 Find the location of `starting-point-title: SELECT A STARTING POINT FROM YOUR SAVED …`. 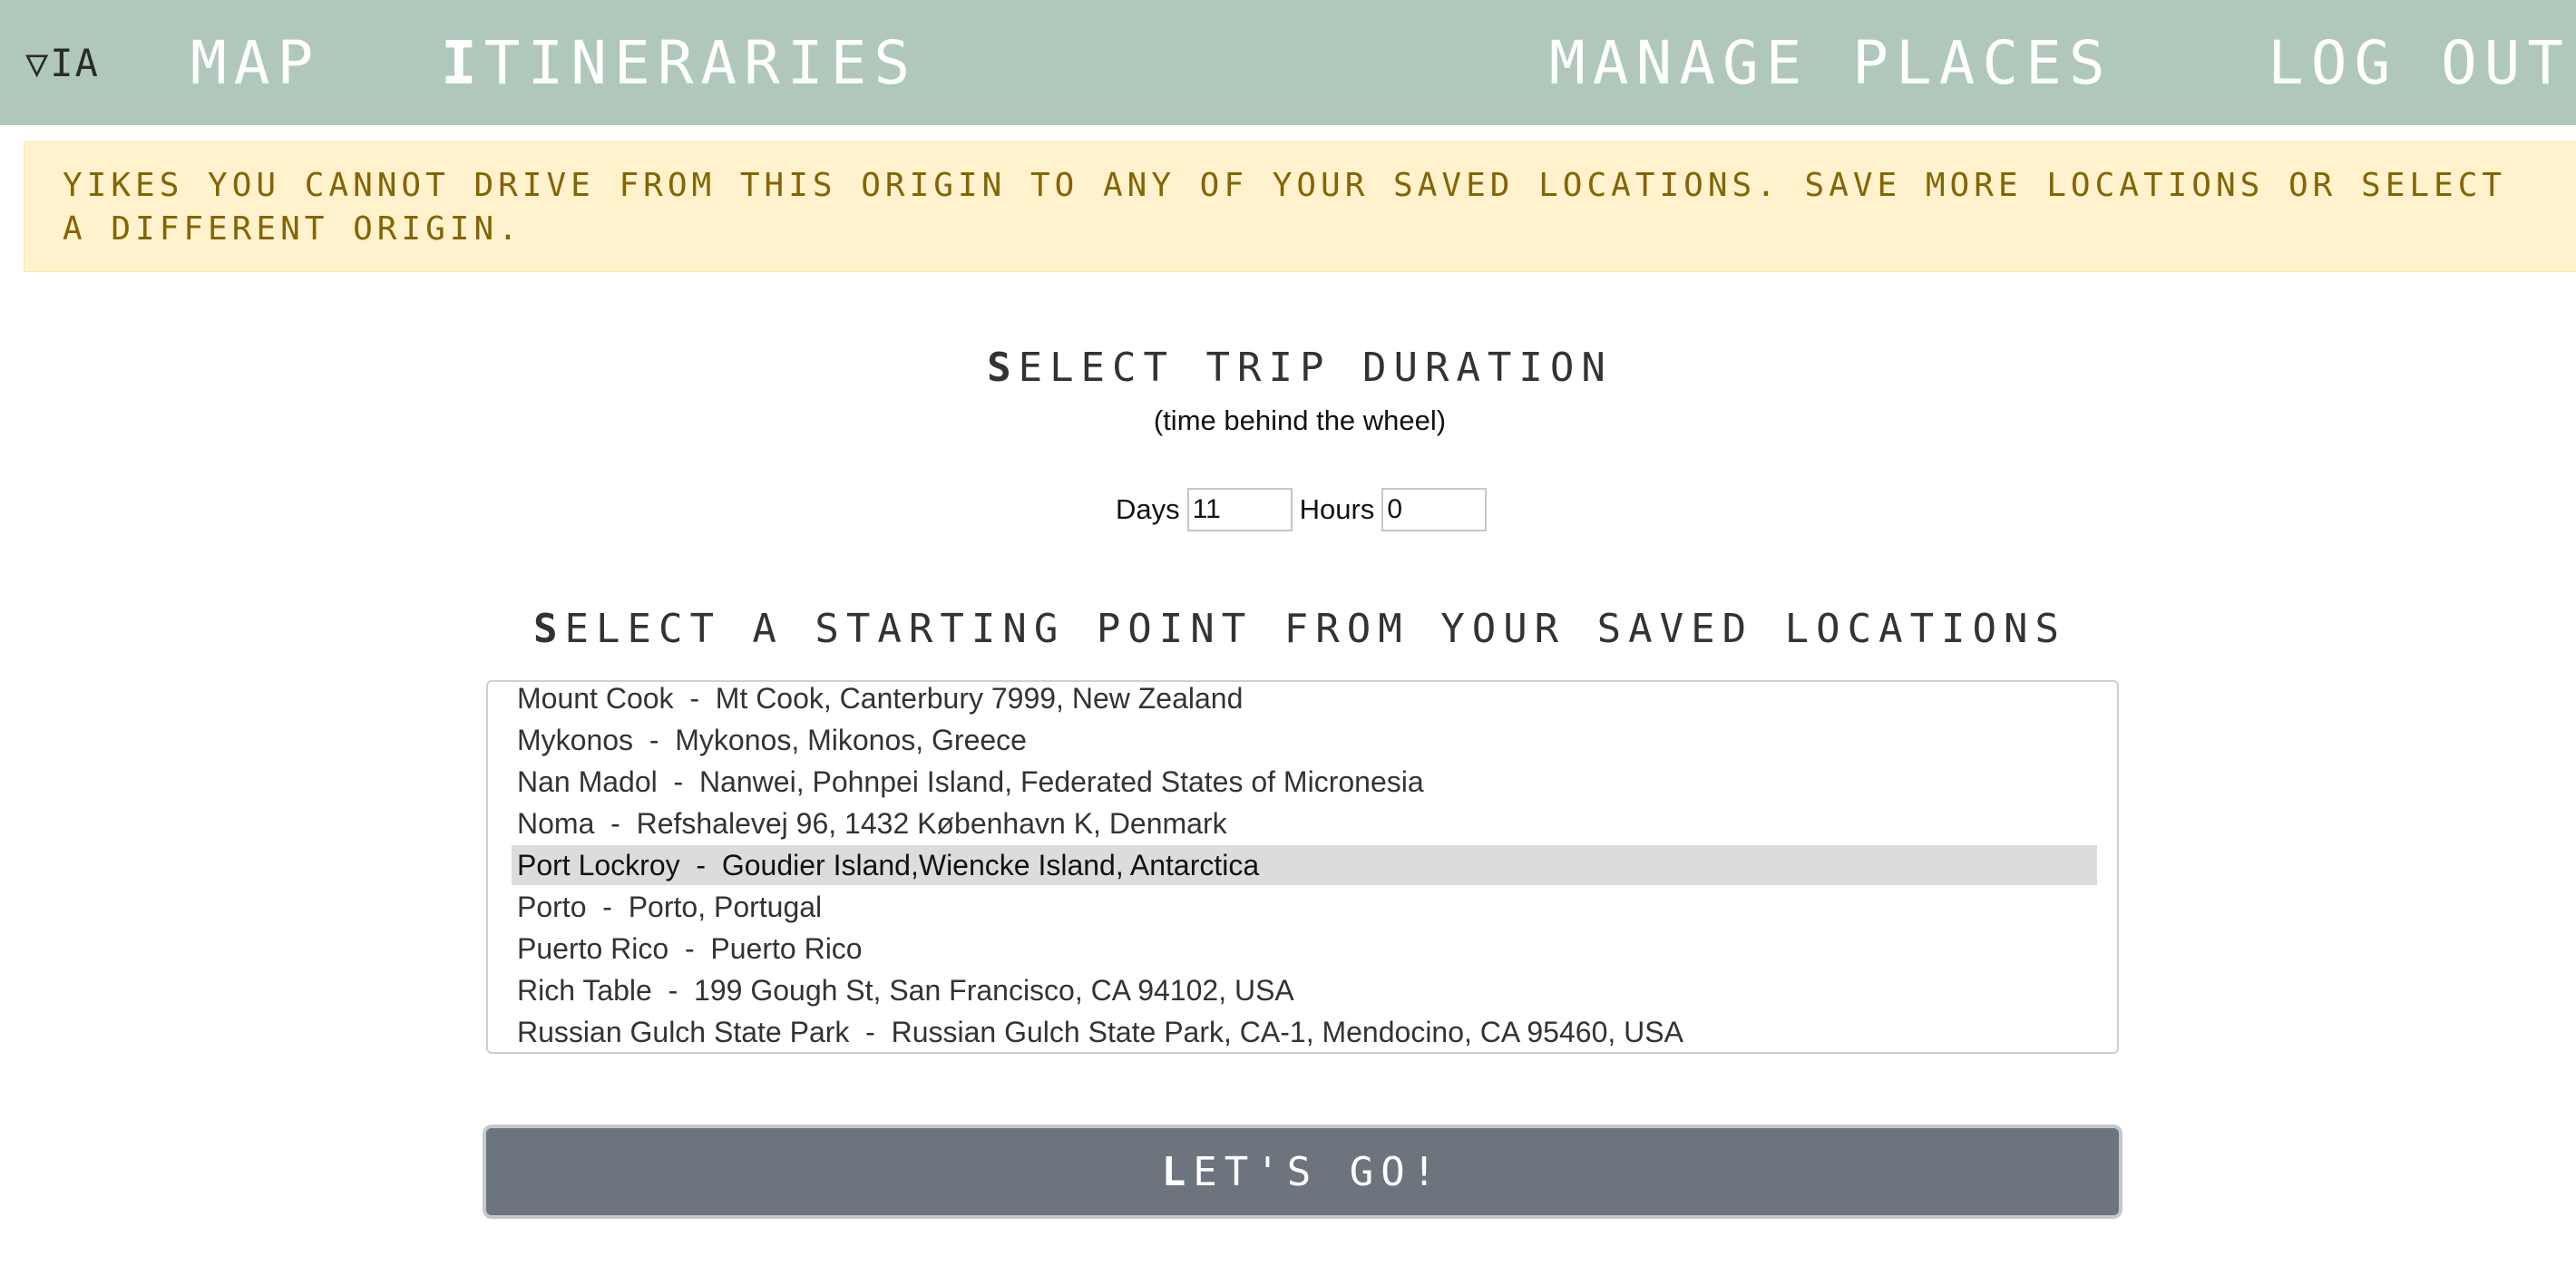

starting-point-title: SELECT A STARTING POINT FROM YOUR SAVED … is located at coordinates (1299, 629).